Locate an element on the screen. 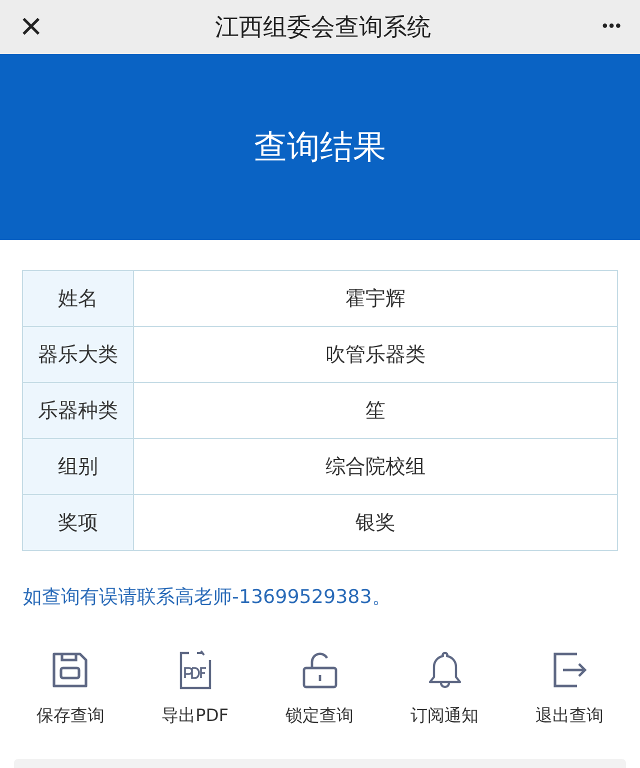 The height and width of the screenshot is (768, 640). table-cell: 奖项 is located at coordinates (78, 522).